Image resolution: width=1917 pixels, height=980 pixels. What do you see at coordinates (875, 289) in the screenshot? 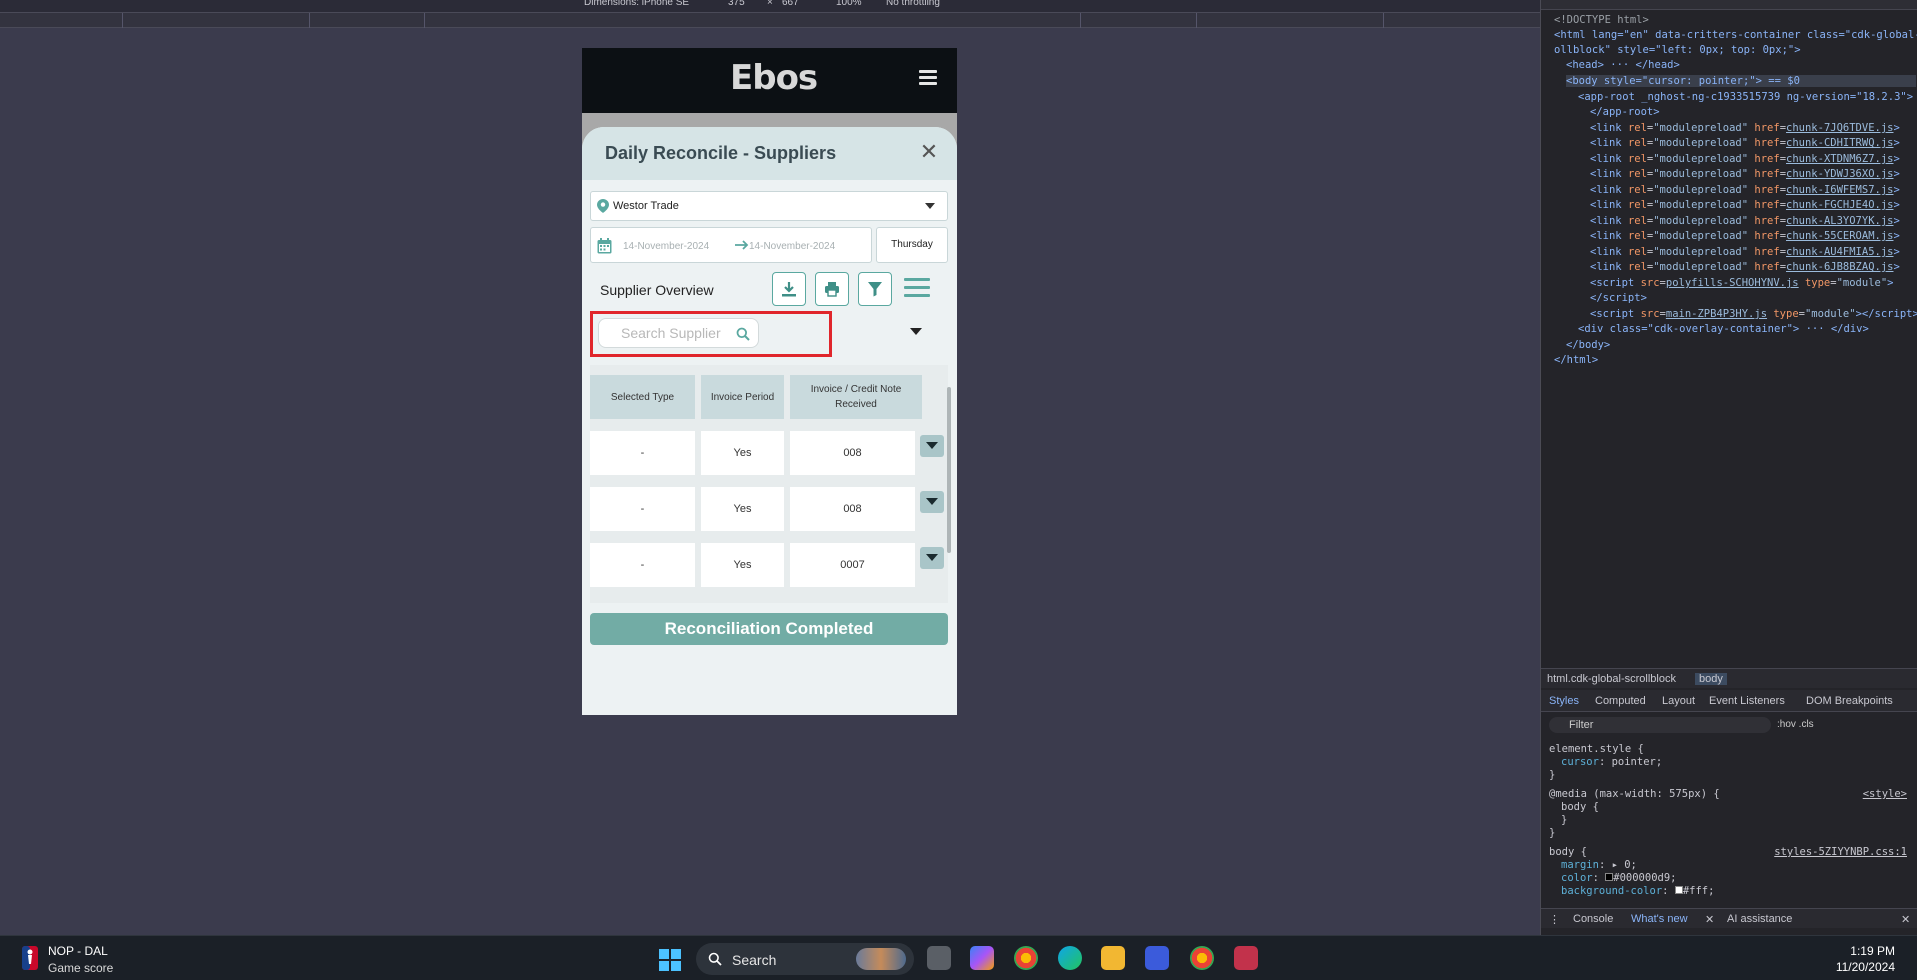
I see `filter-button` at bounding box center [875, 289].